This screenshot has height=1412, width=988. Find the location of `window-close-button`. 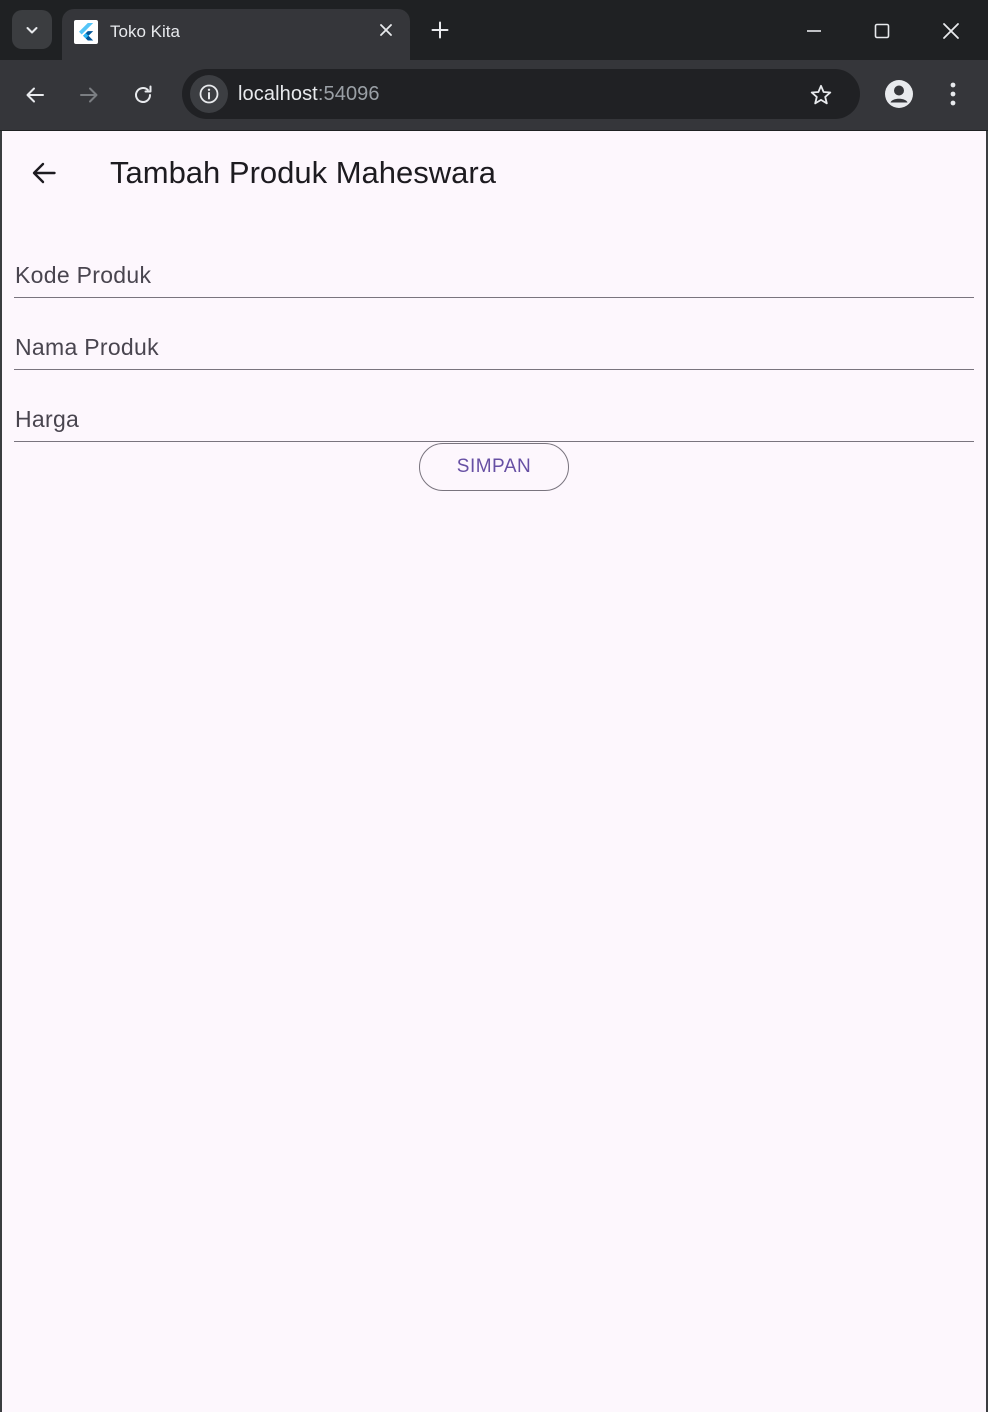

window-close-button is located at coordinates (951, 31).